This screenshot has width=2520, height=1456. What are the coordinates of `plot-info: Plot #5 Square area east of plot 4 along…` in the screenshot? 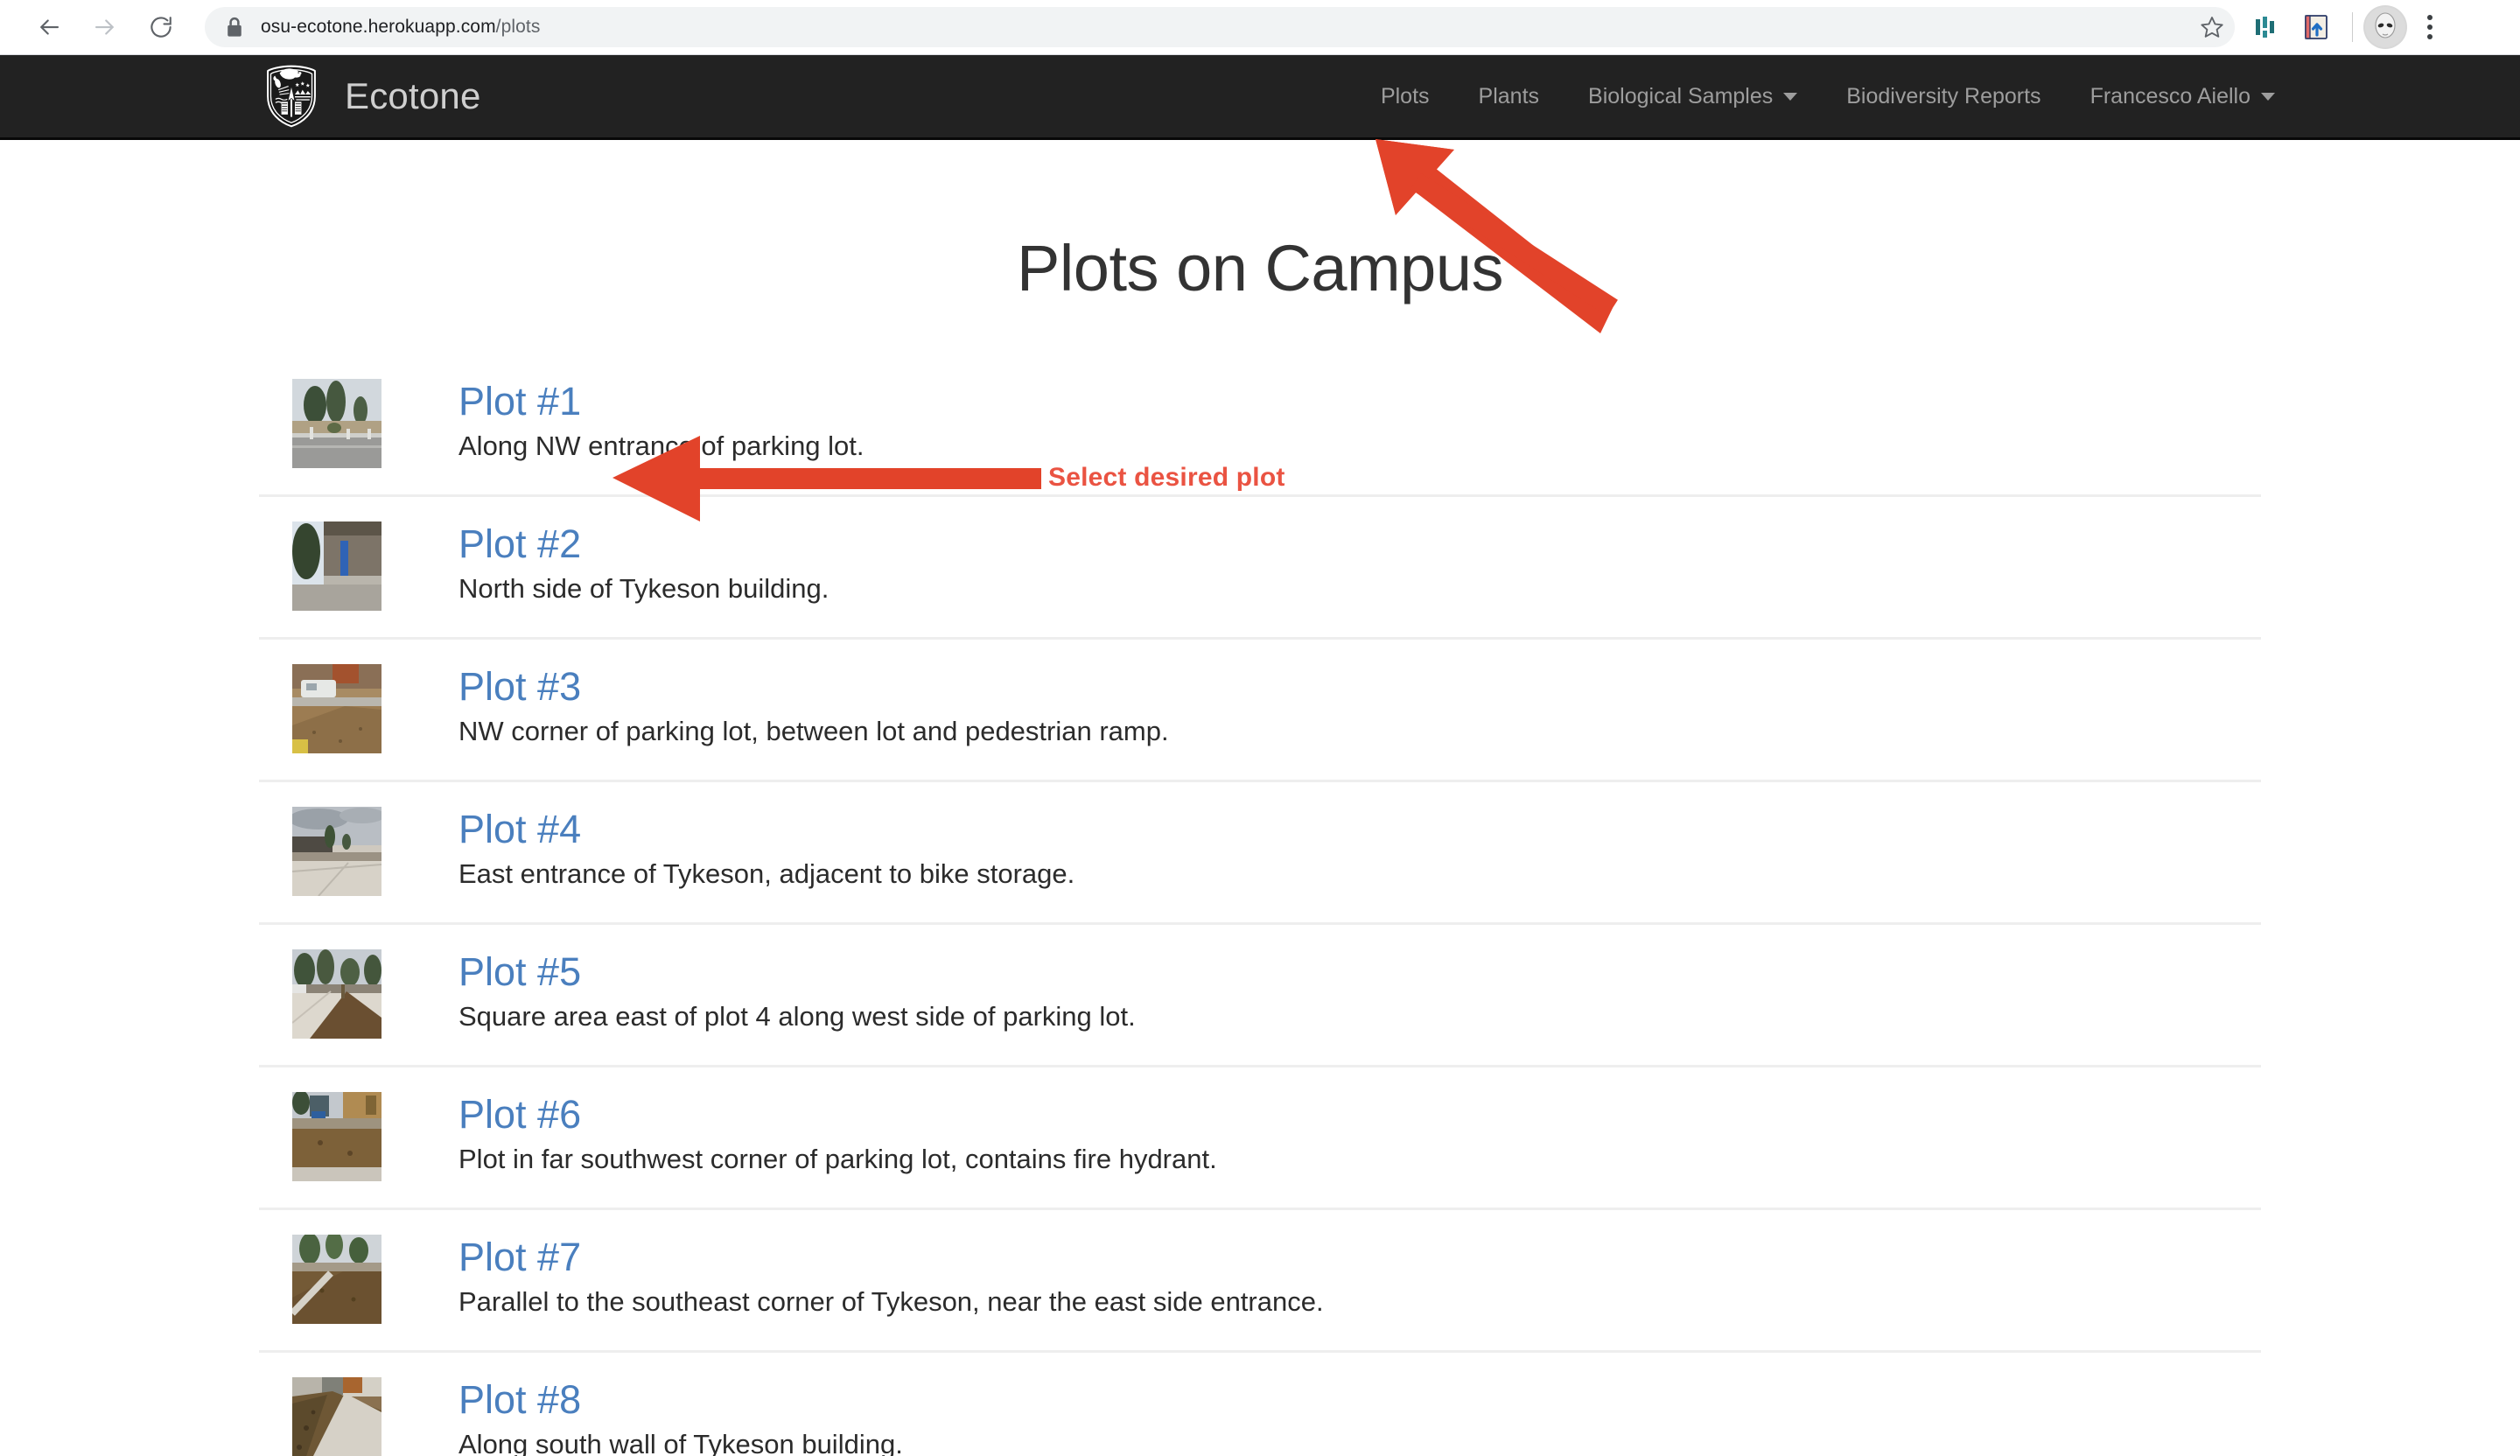 It's located at (797, 991).